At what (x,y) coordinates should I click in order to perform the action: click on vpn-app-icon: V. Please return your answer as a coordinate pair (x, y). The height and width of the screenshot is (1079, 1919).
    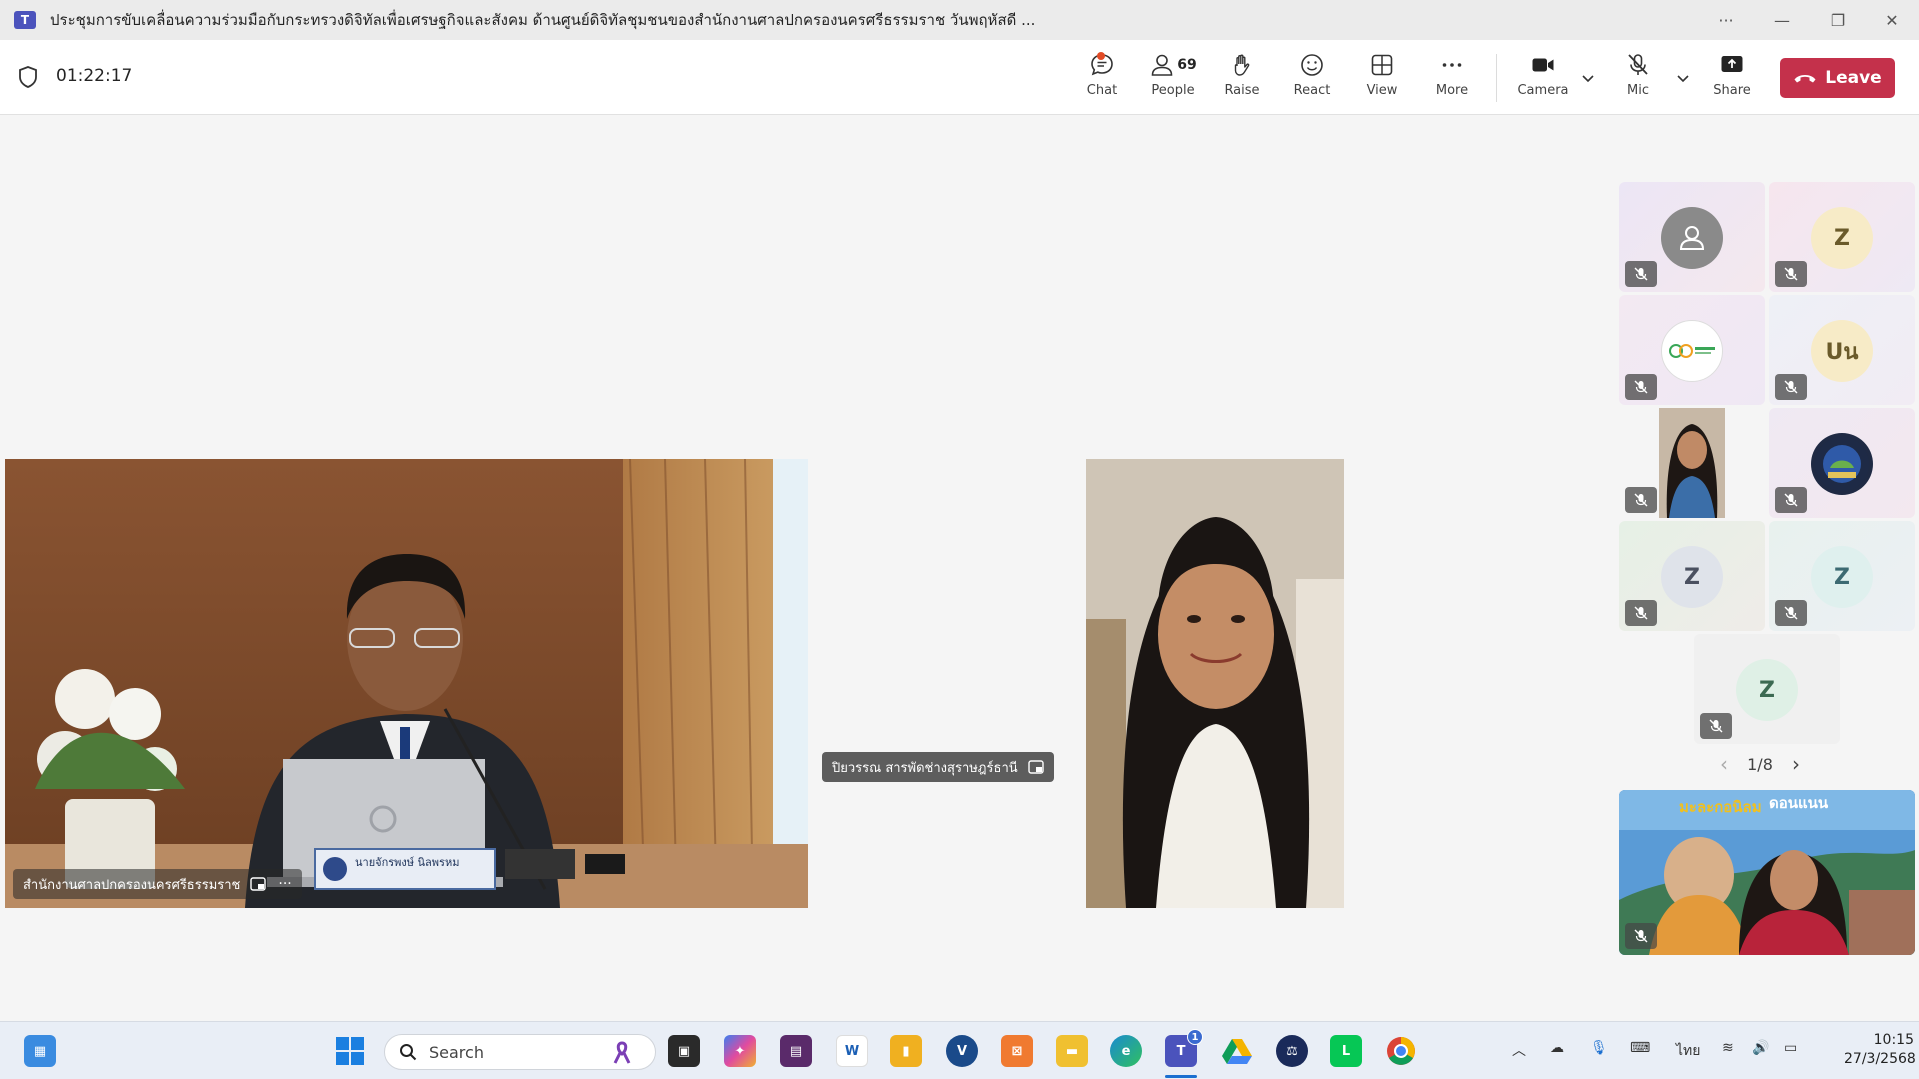
    Looking at the image, I should click on (962, 1051).